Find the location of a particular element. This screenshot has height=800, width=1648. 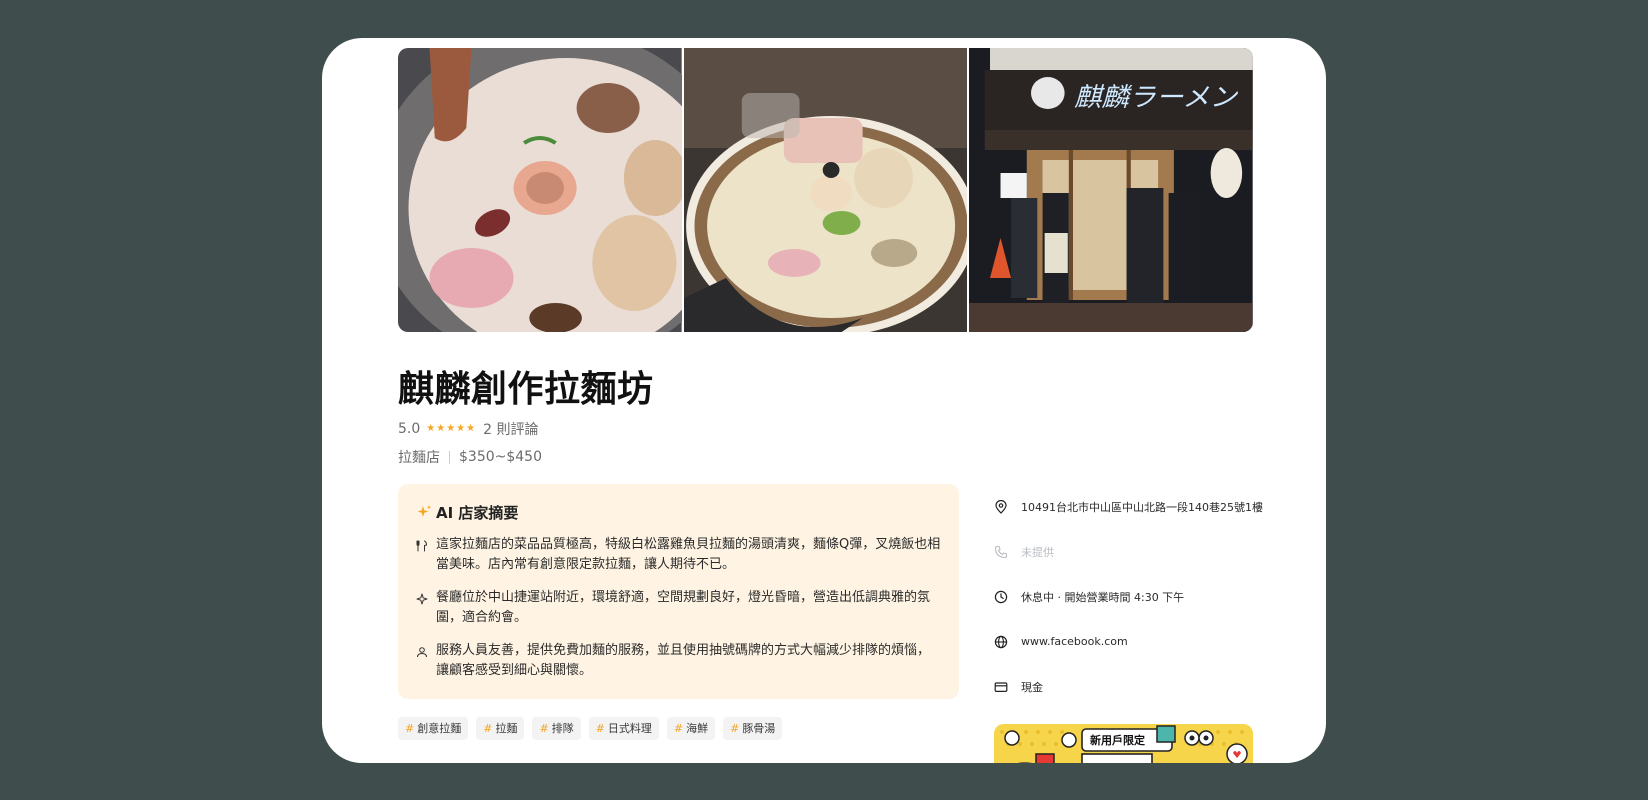

address-text: 10491台北市中山區中山北路一段140巷25號1樓 is located at coordinates (1142, 507).